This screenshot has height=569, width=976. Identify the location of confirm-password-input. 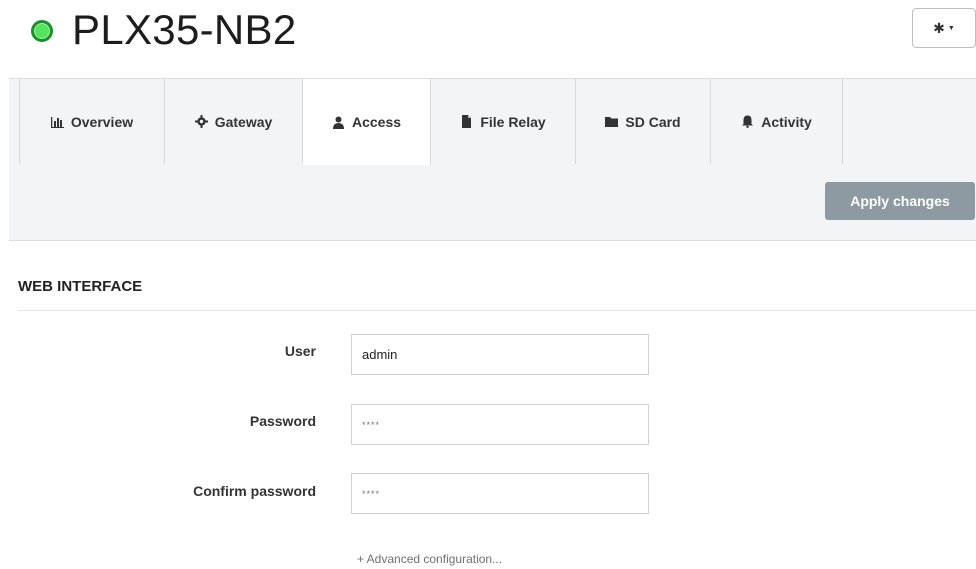
(500, 493).